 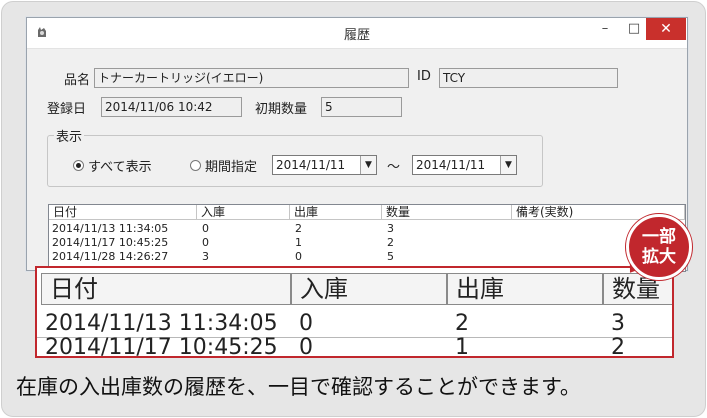 What do you see at coordinates (311, 165) in the screenshot?
I see `date-from-value: 2014/11/11` at bounding box center [311, 165].